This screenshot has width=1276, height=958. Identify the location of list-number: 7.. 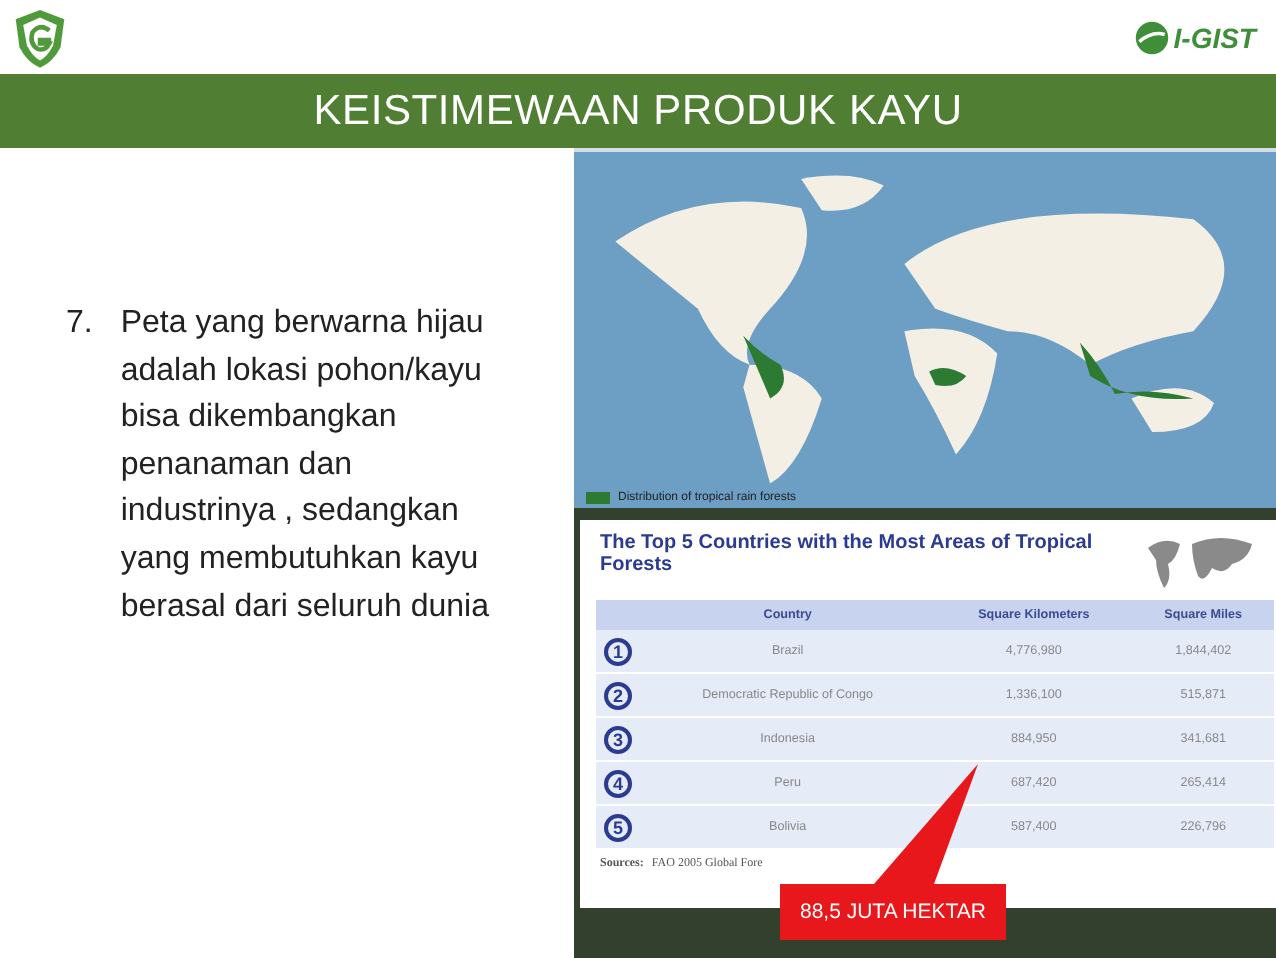
(79, 324).